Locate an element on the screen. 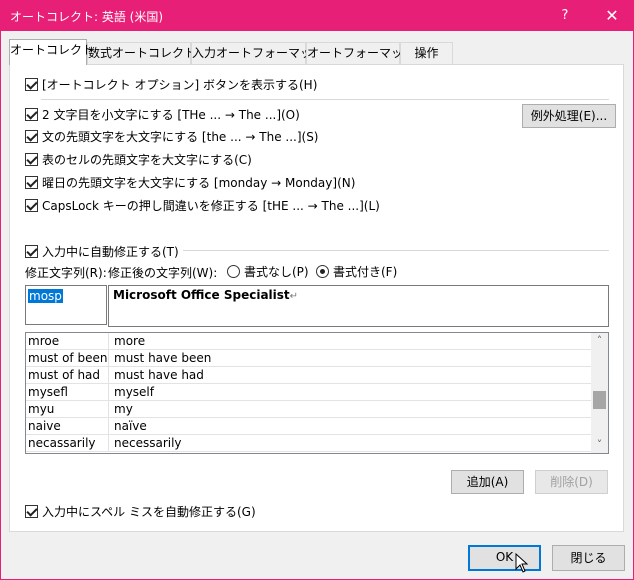  entry-replace: naive is located at coordinates (44, 426).